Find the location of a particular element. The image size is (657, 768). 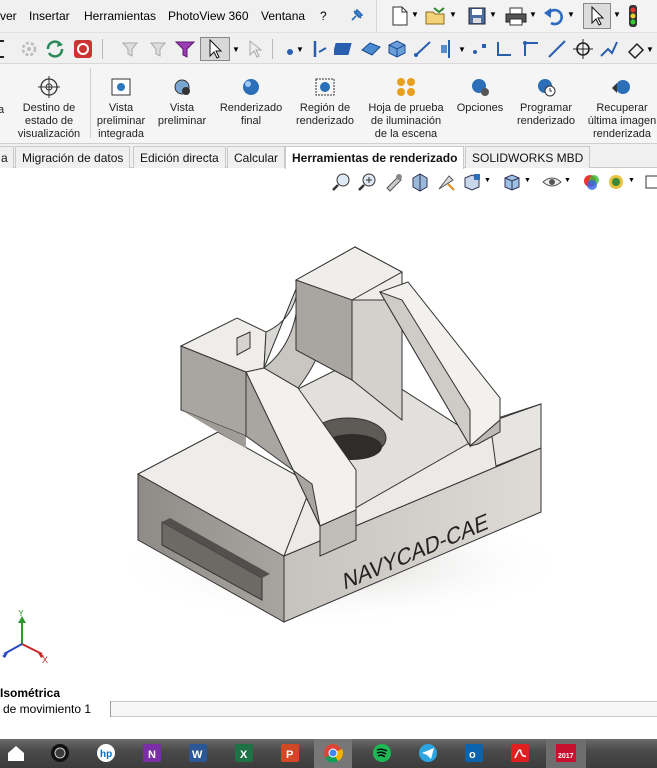

surface-icon is located at coordinates (371, 49).